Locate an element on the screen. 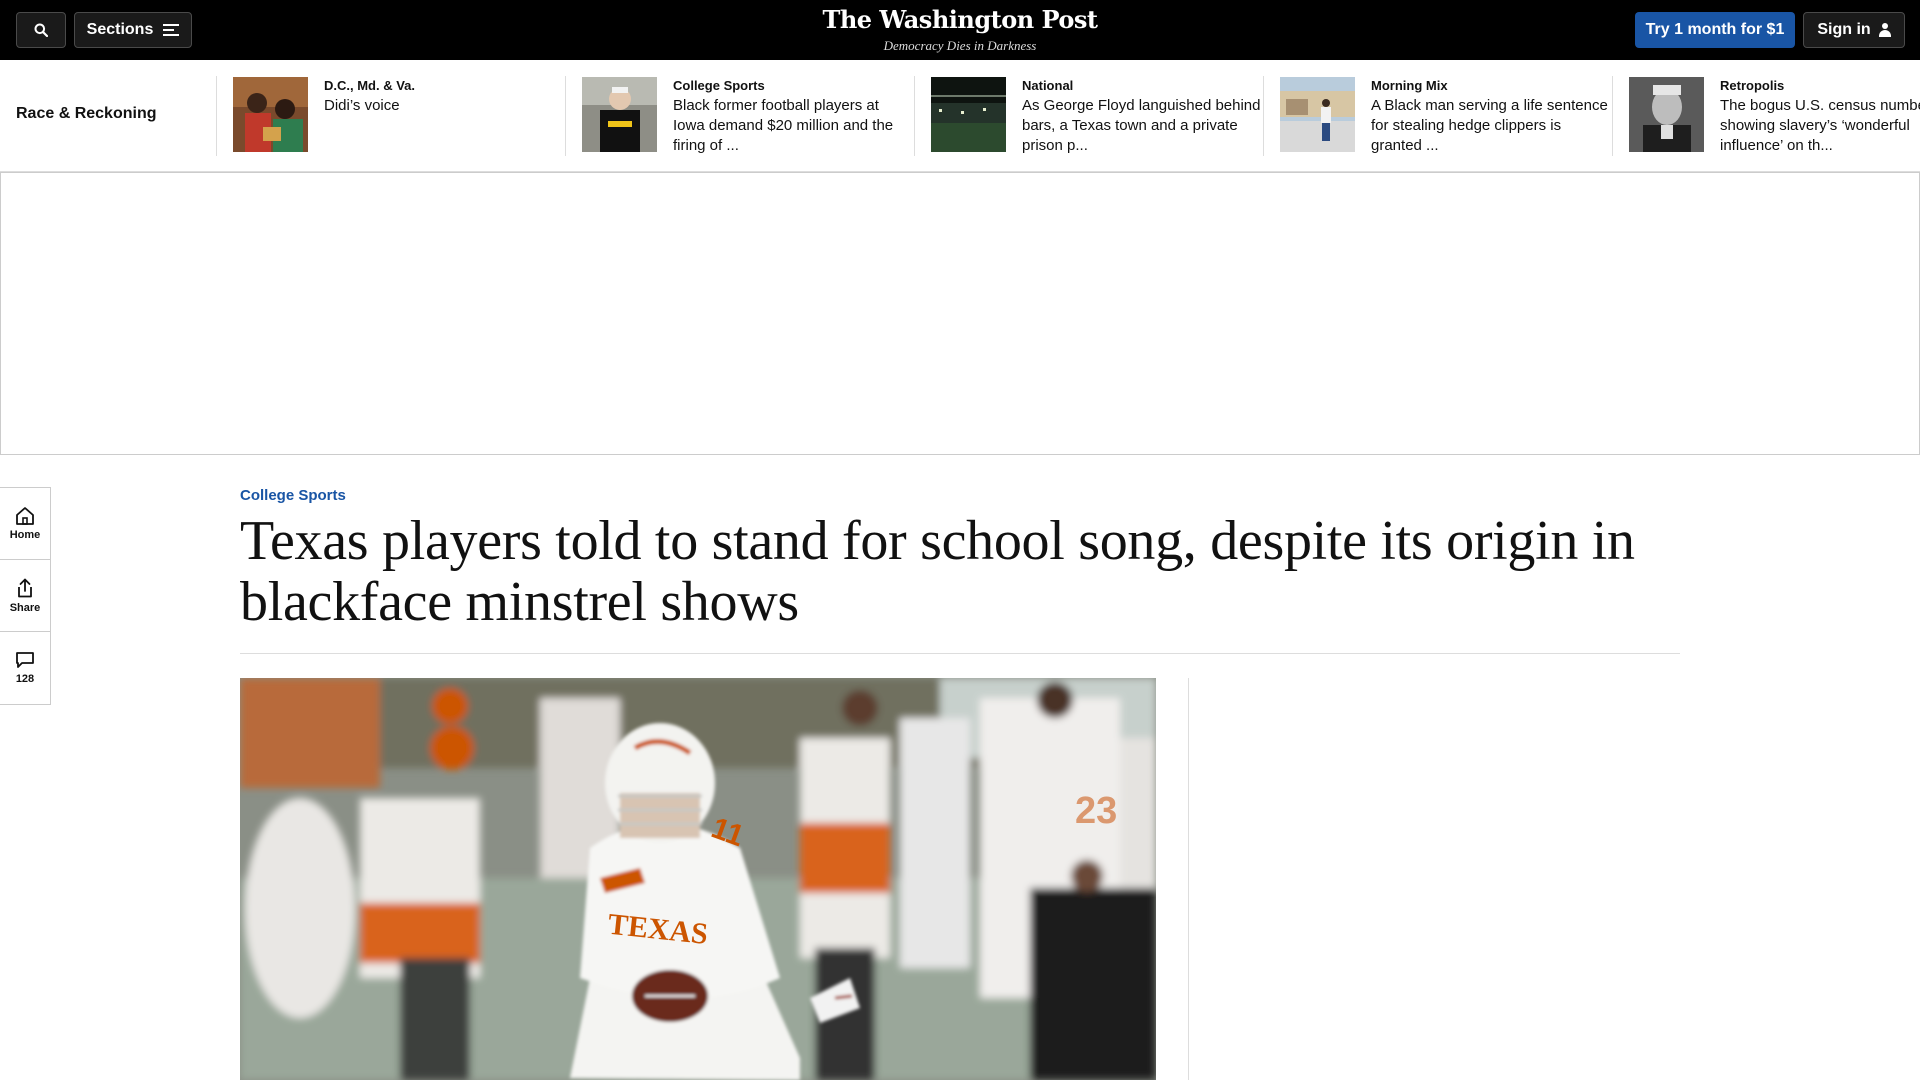 Image resolution: width=1920 pixels, height=1080 pixels. sign-in-button: Sign in is located at coordinates (1854, 30).